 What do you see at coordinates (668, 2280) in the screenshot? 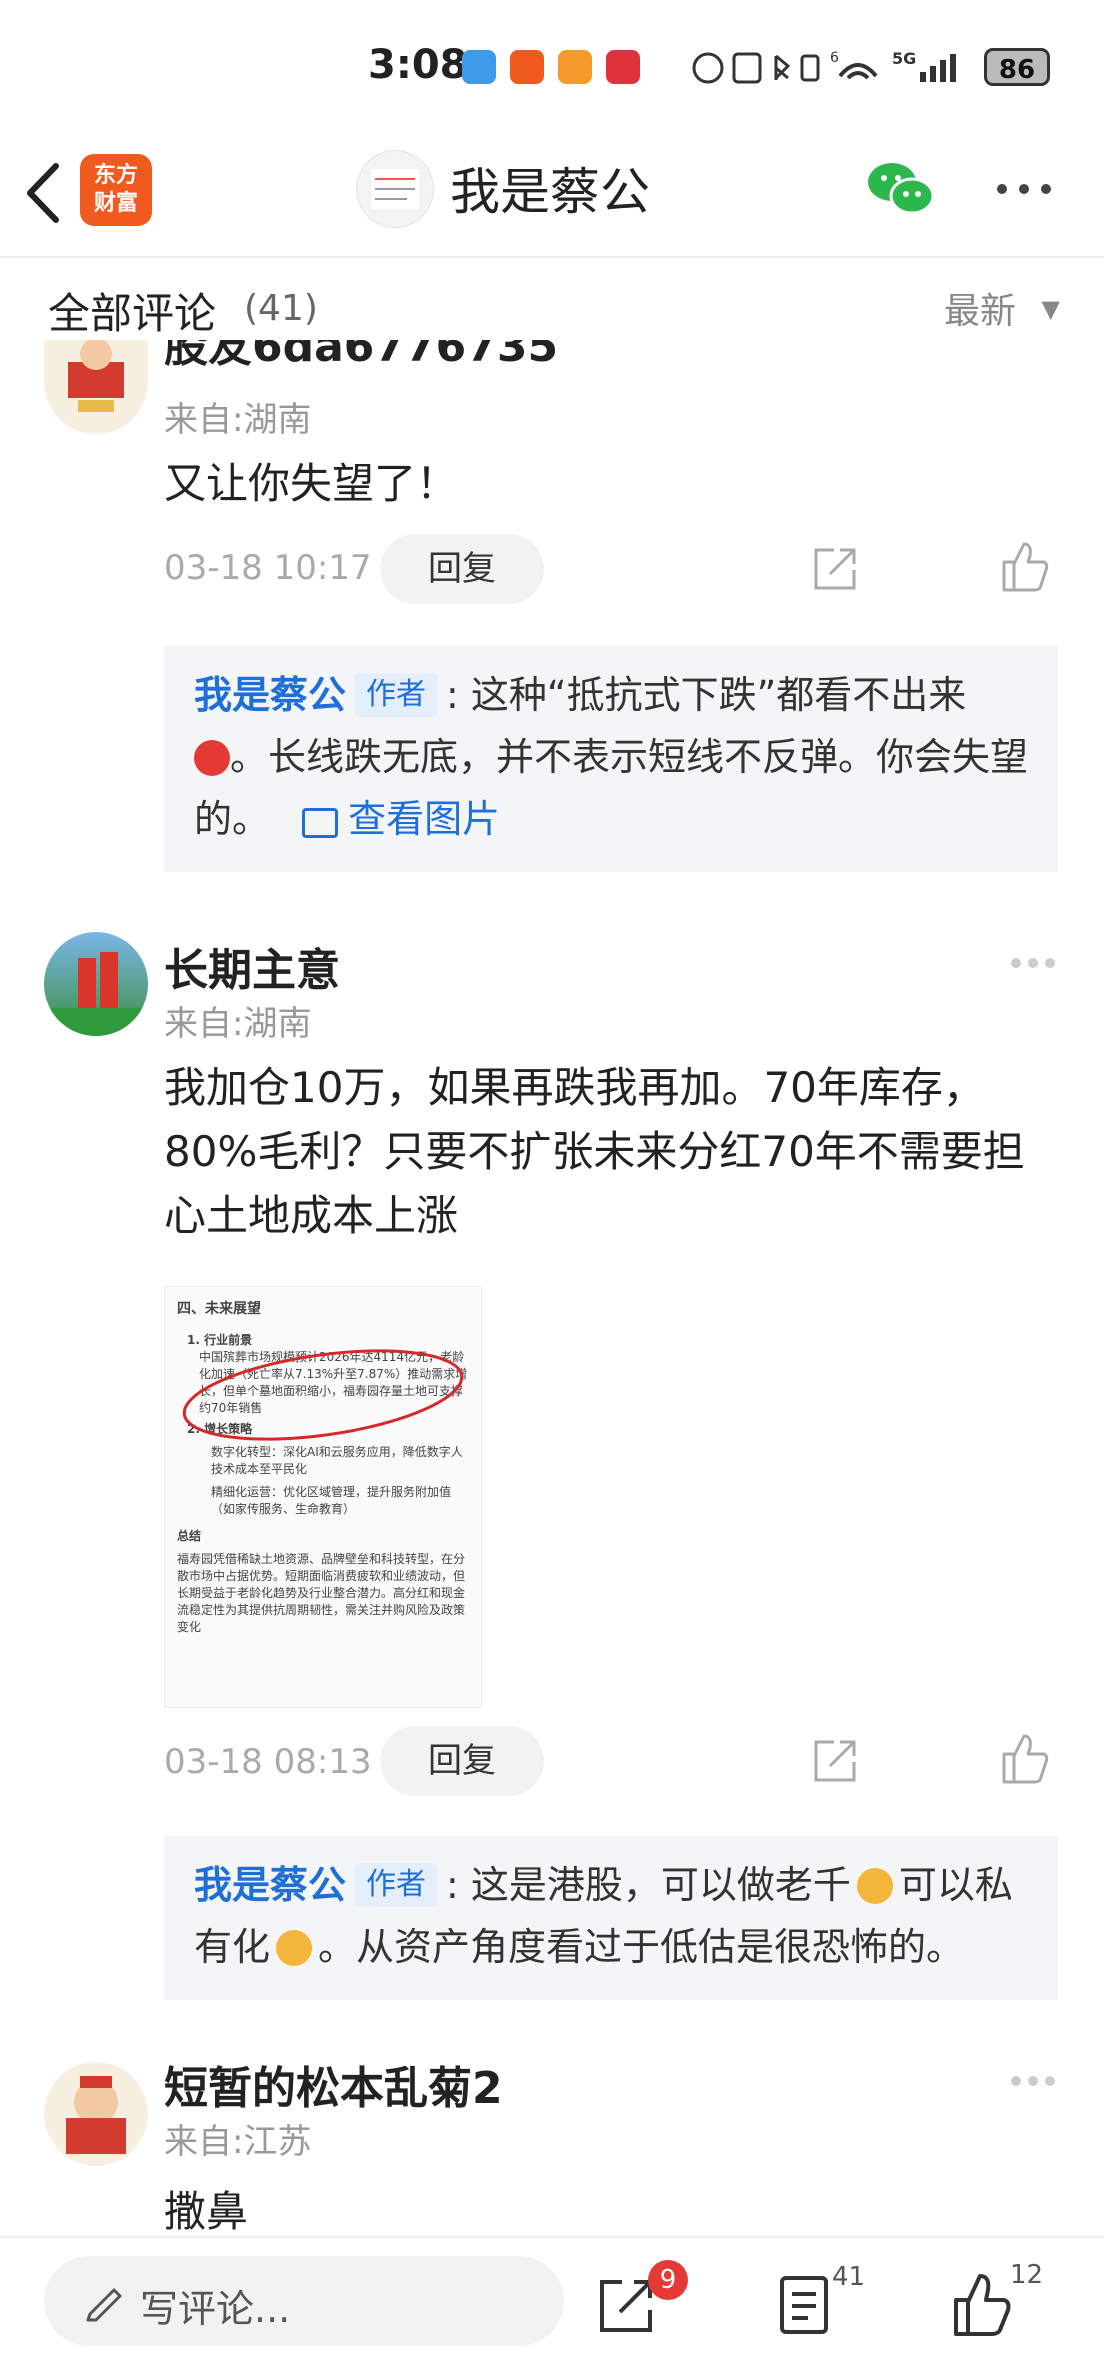
I see `share-badge: 9` at bounding box center [668, 2280].